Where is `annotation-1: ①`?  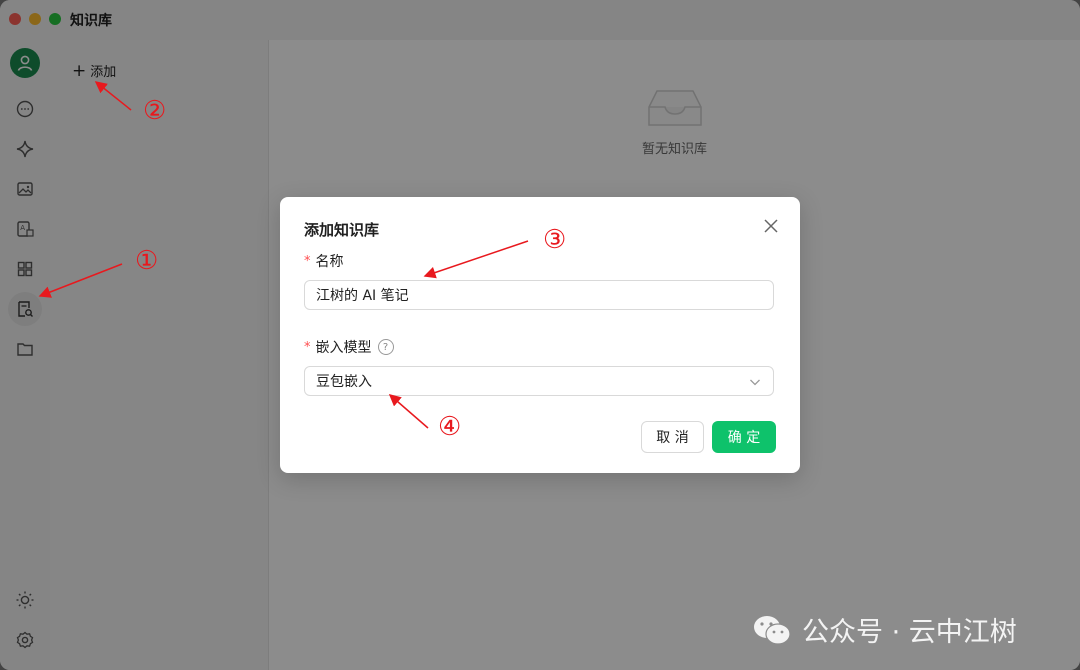 annotation-1: ① is located at coordinates (147, 261).